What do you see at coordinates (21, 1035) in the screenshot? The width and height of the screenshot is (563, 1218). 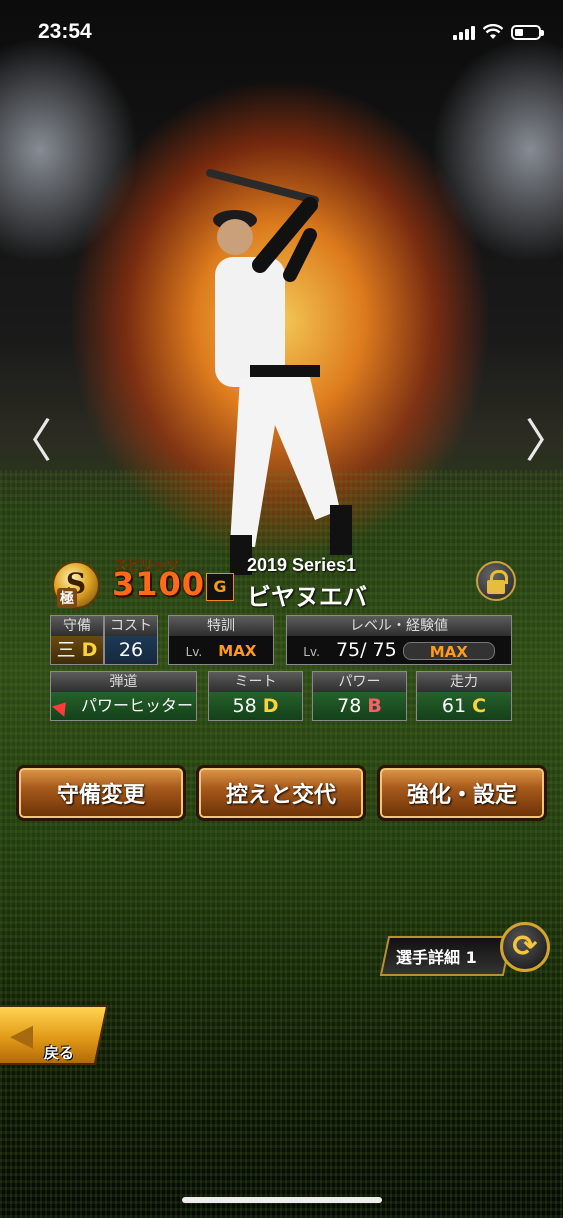 I see `back-arrow-icon: ◀` at bounding box center [21, 1035].